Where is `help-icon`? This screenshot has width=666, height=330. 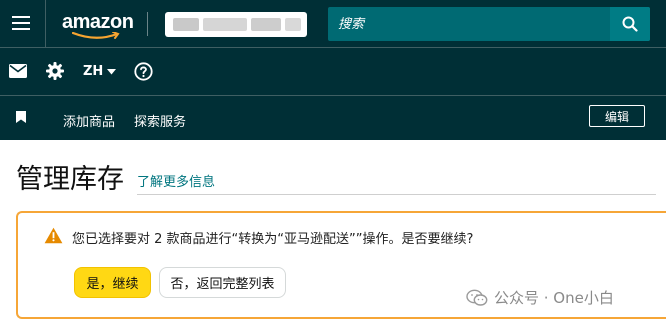
help-icon is located at coordinates (143, 71).